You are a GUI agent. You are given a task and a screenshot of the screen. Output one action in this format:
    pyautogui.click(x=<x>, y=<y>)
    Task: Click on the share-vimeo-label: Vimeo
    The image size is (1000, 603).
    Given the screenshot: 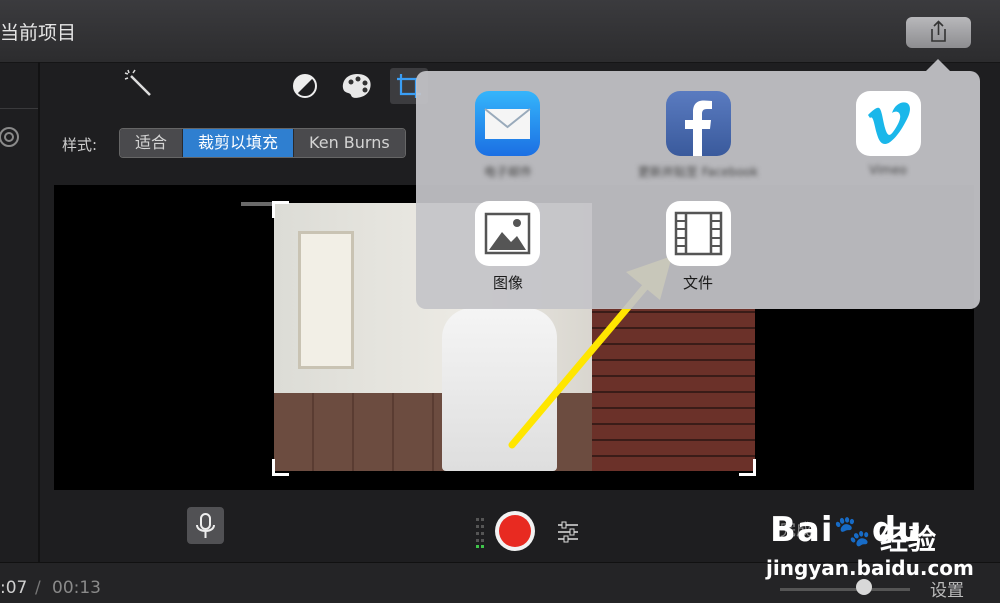 What is the action you would take?
    pyautogui.click(x=888, y=170)
    